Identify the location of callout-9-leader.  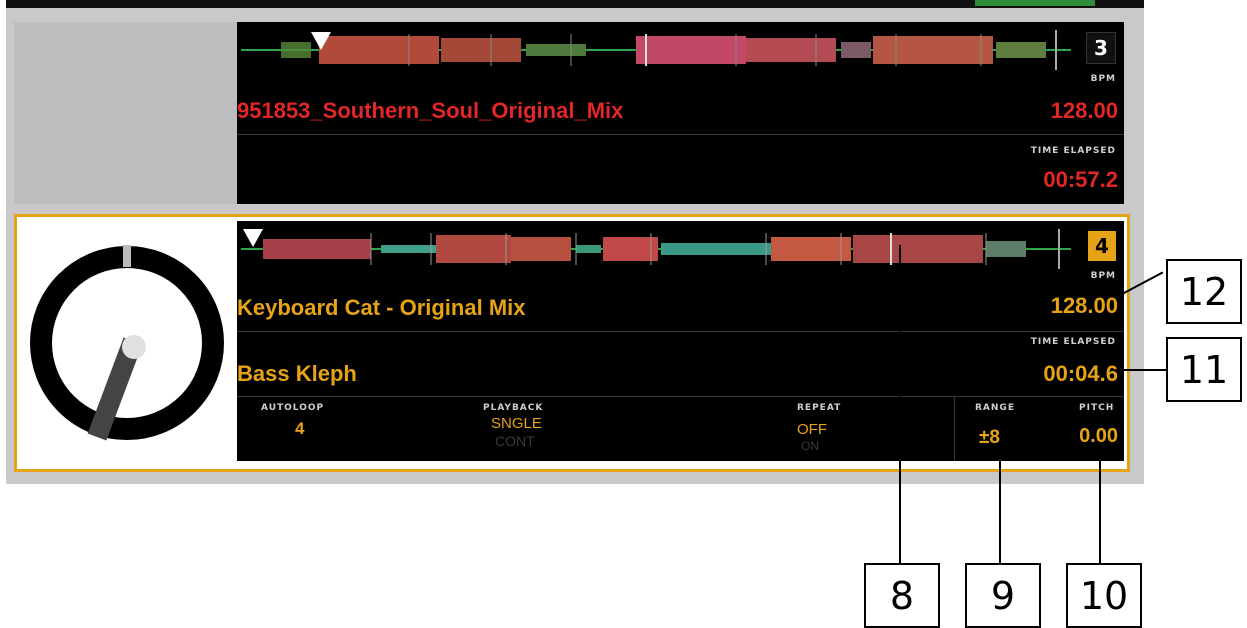
(1000, 510).